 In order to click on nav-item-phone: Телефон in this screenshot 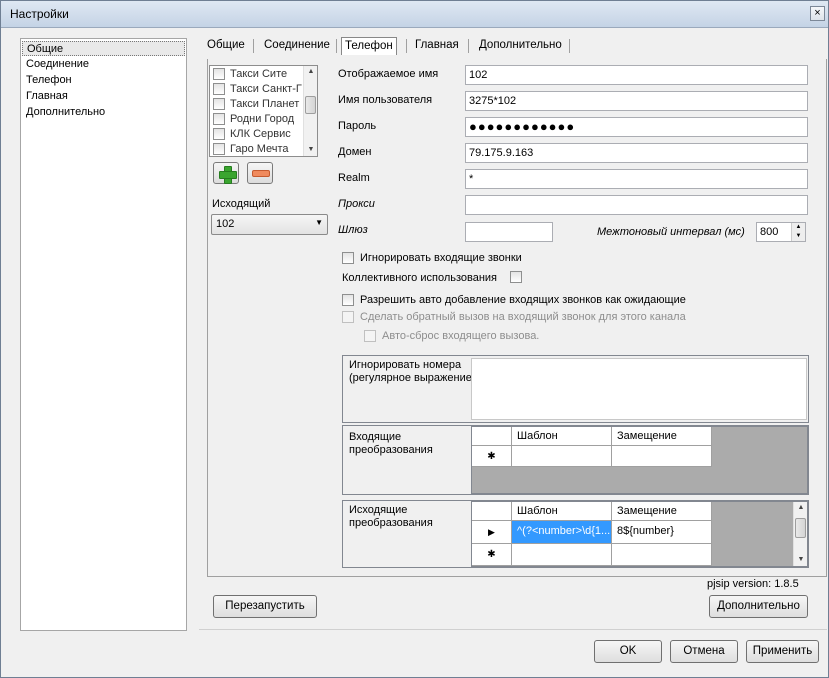, I will do `click(49, 80)`.